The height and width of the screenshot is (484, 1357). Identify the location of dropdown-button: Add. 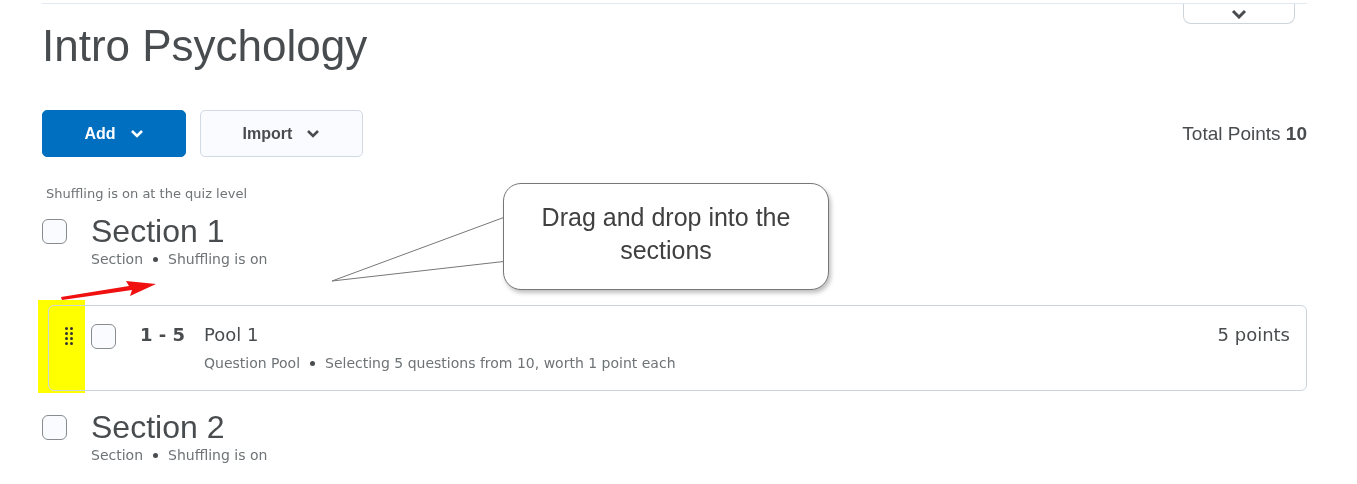
(114, 133).